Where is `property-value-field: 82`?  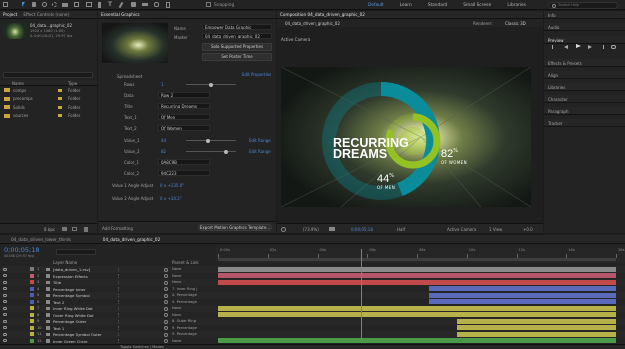
property-value-field: 82 is located at coordinates (170, 151).